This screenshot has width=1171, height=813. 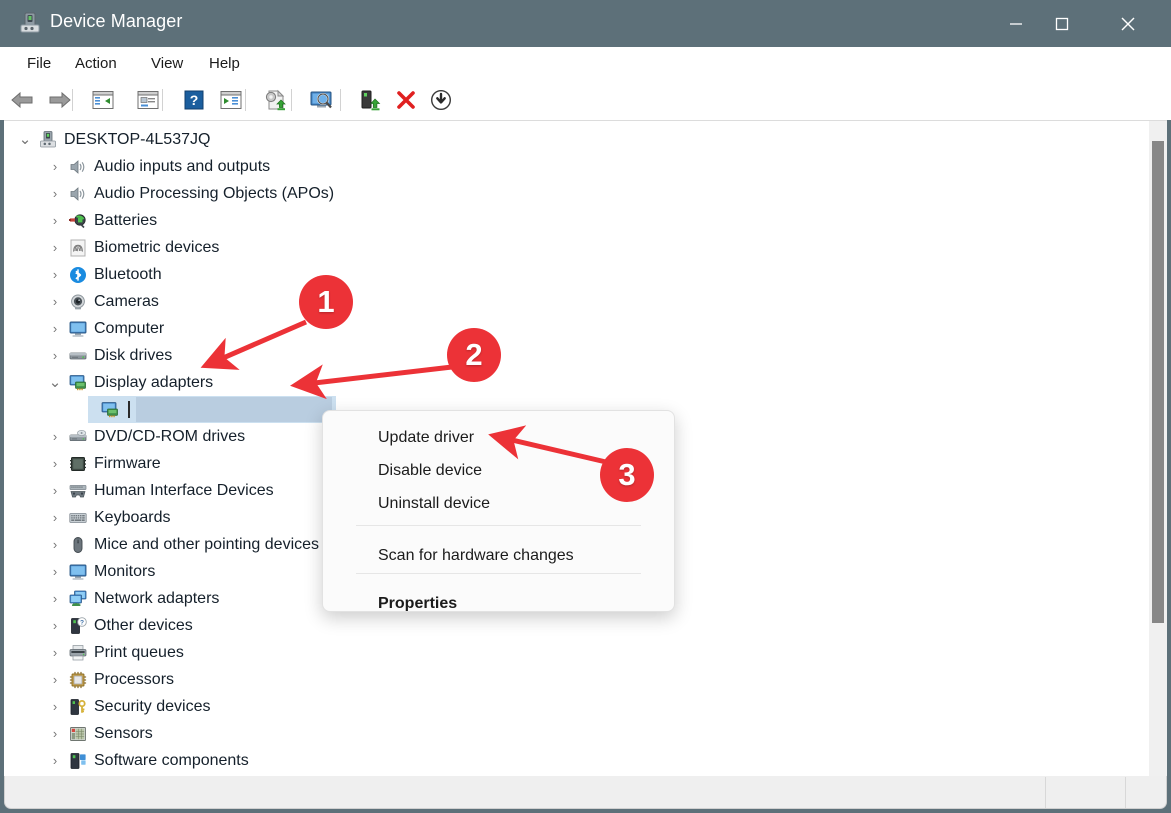 I want to click on tree-item-label: Audio Processing Objects (APOs), so click(x=214, y=193).